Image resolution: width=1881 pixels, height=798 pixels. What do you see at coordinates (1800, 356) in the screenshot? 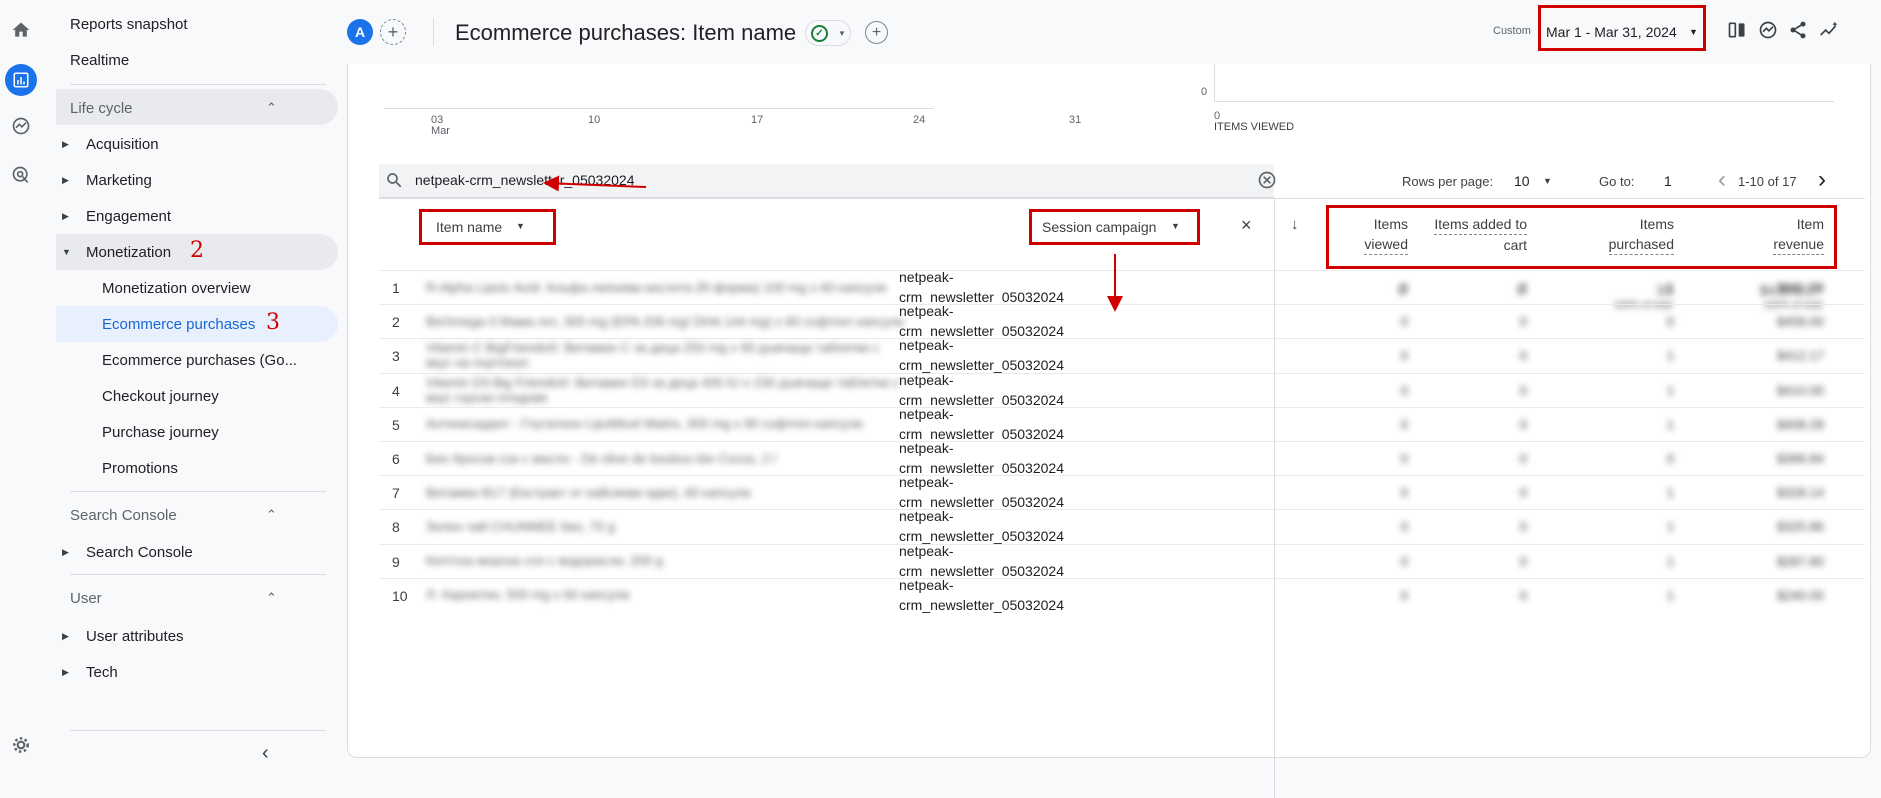
I see `metric-cell: $412.17` at bounding box center [1800, 356].